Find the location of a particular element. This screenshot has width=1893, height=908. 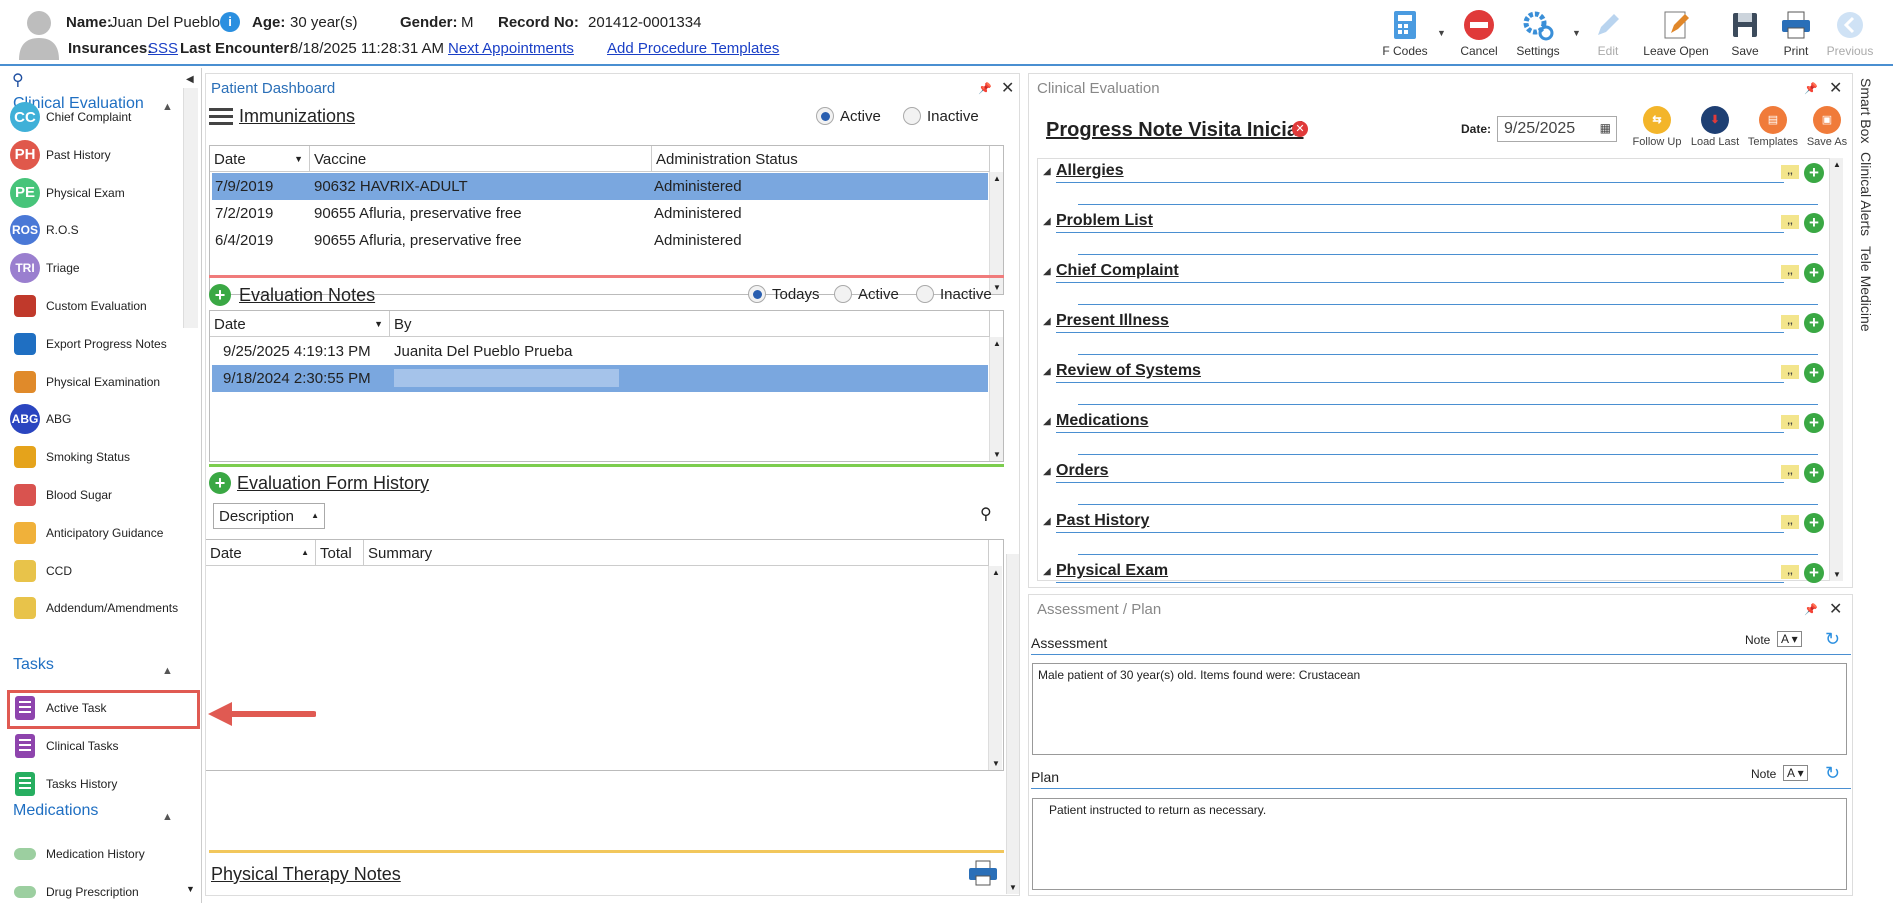

clinical-scrollbar: ▲ ▼ is located at coordinates (1836, 369).